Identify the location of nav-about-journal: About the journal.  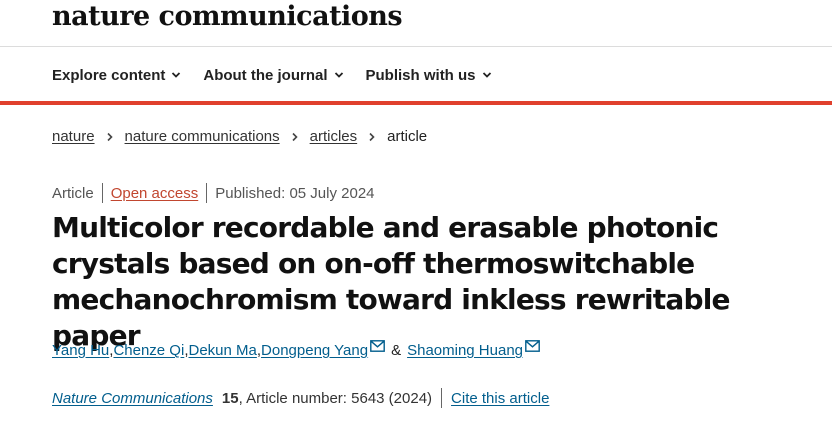
(273, 75).